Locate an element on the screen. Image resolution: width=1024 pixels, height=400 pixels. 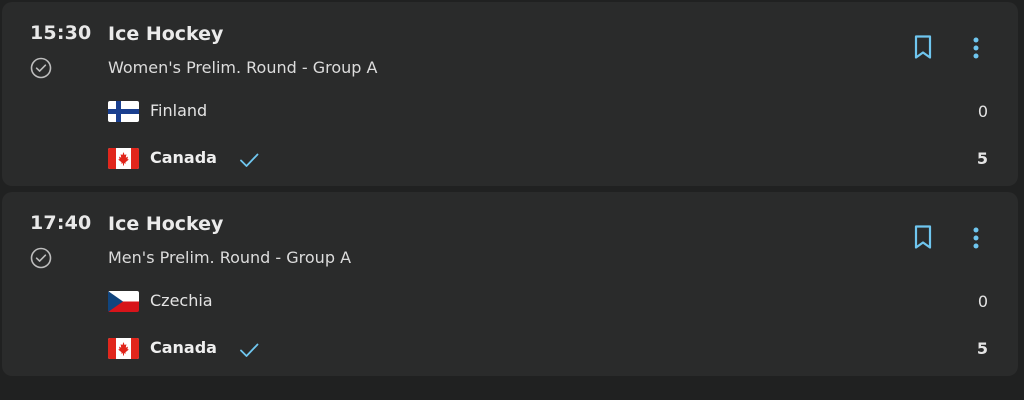
finland-flag-icon is located at coordinates (123, 111).